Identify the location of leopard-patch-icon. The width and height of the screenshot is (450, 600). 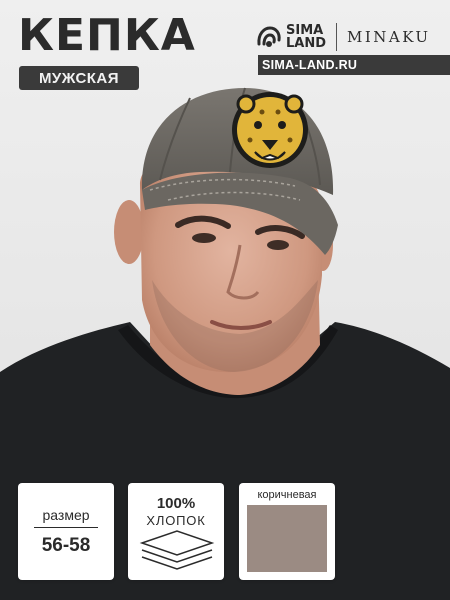
(270, 130).